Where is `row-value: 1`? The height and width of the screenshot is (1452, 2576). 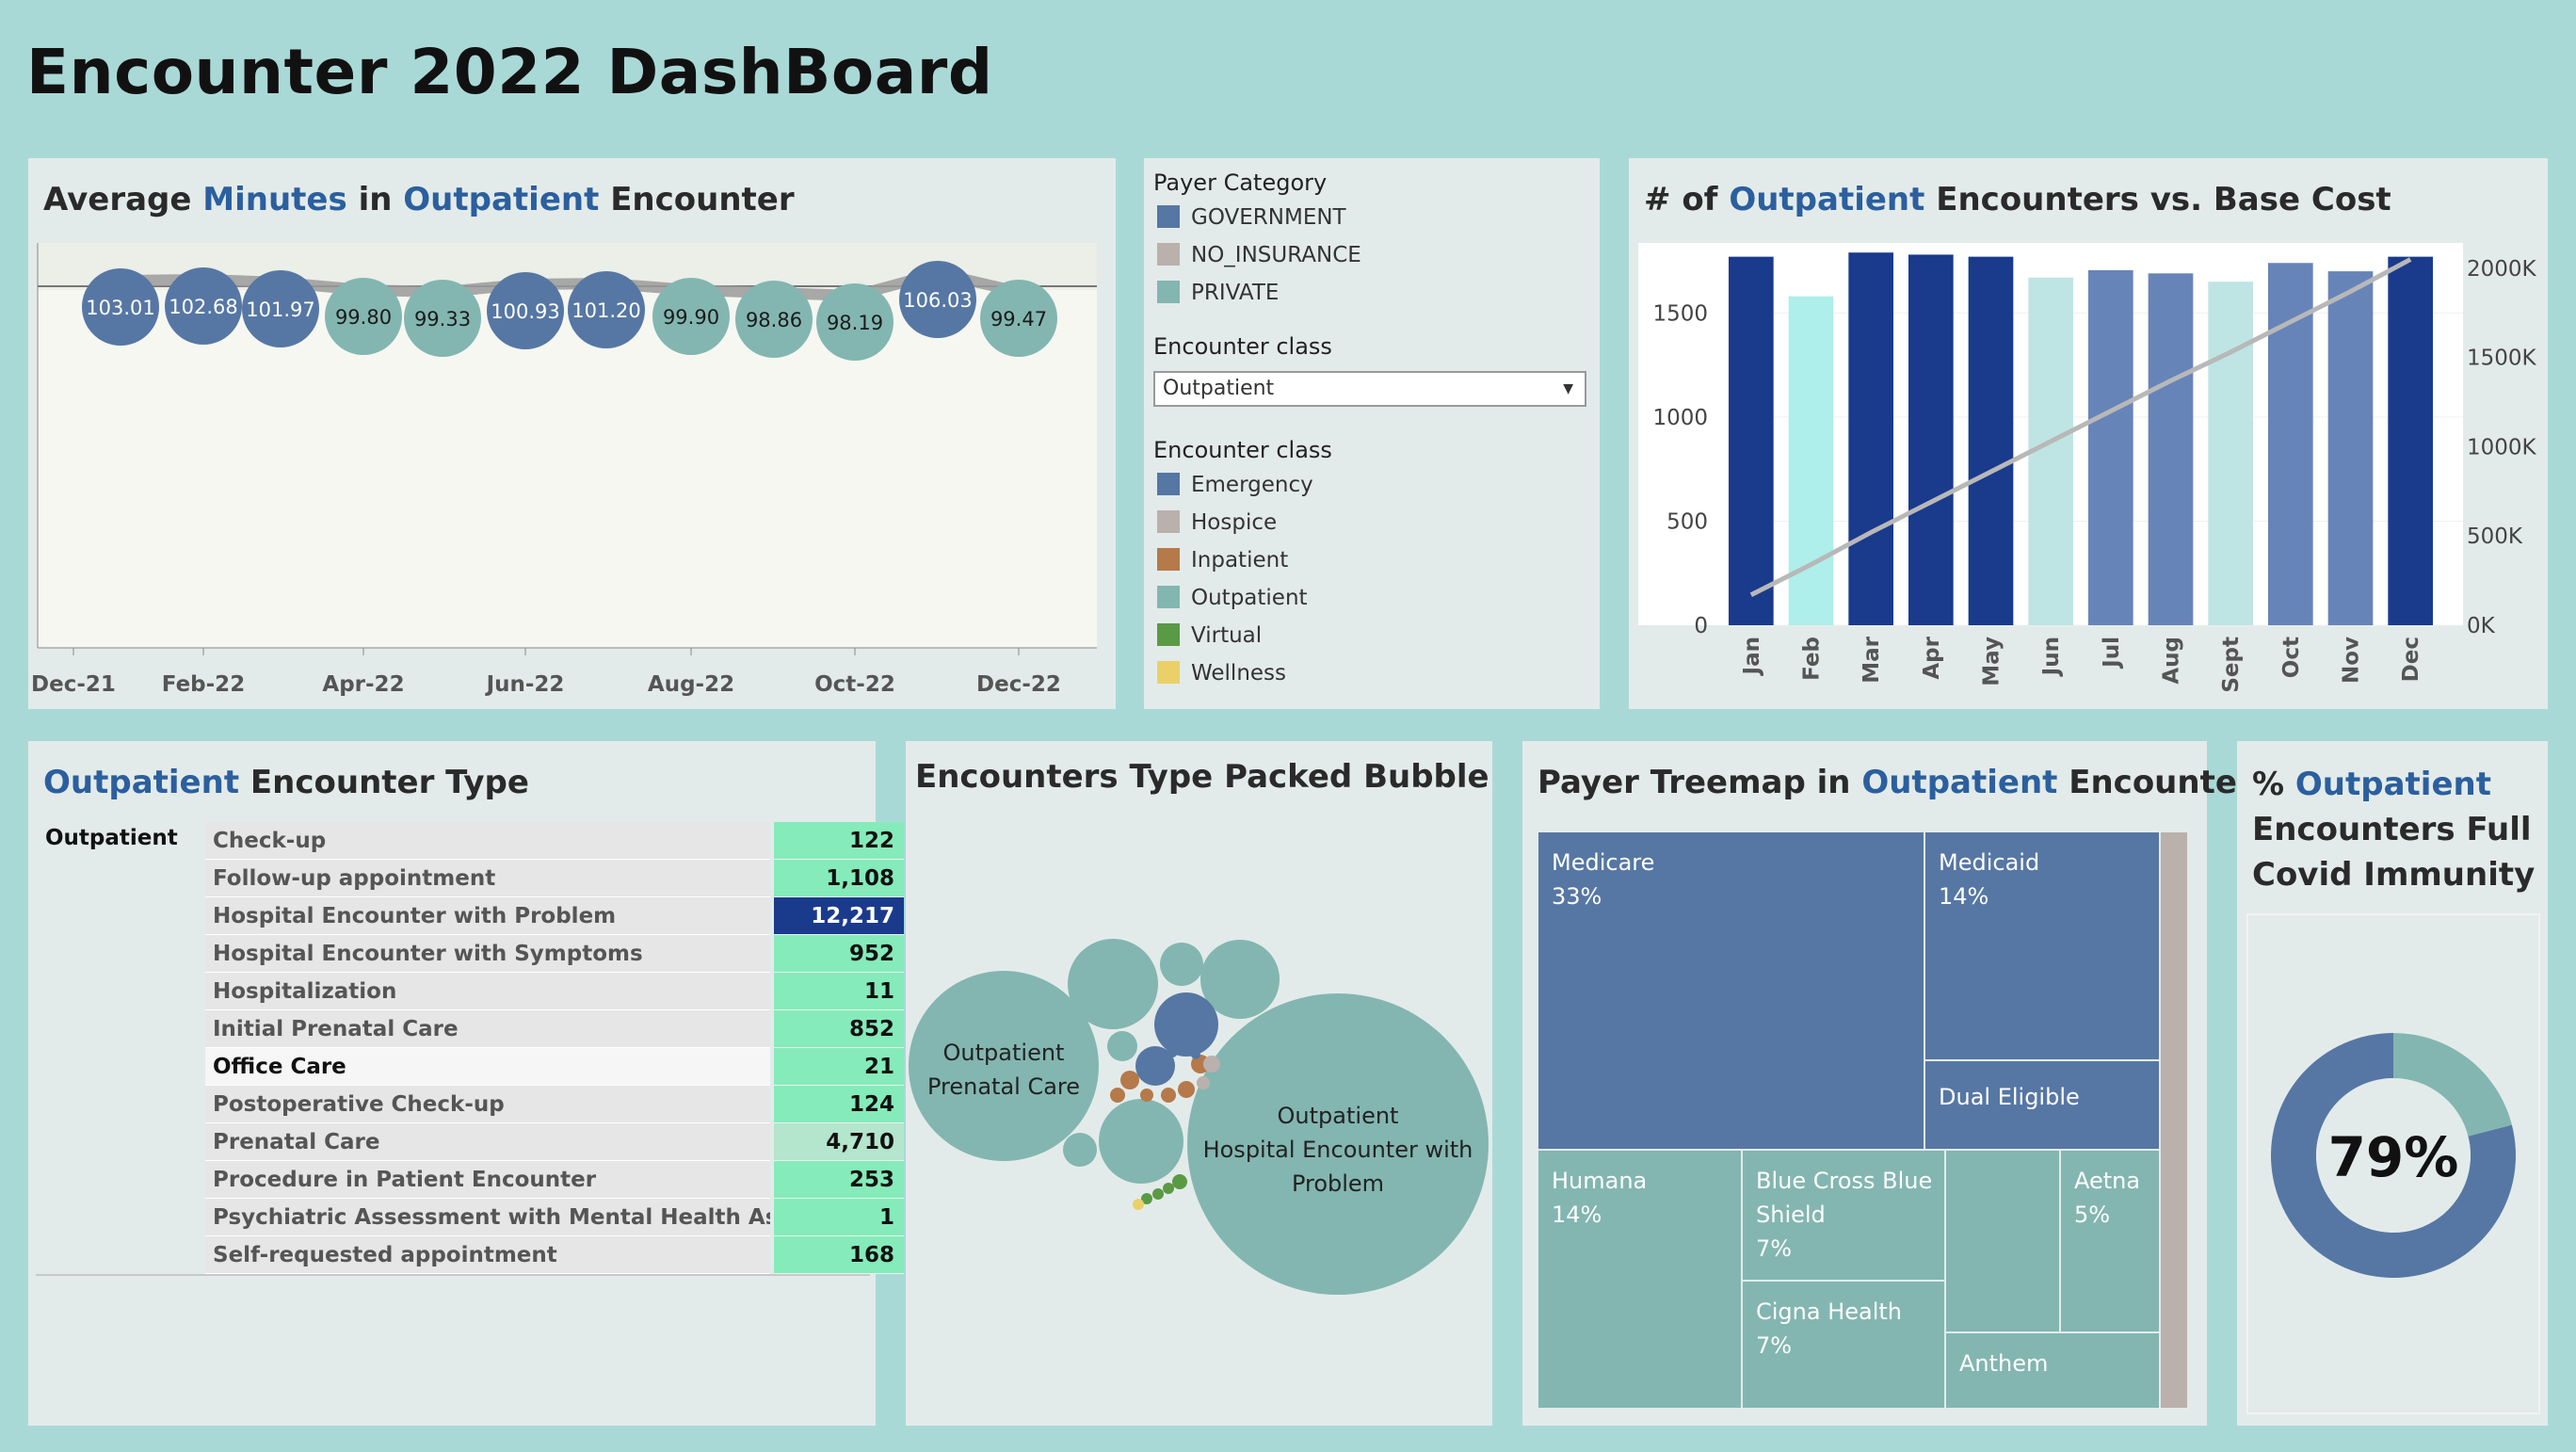
row-value: 1 is located at coordinates (839, 1217).